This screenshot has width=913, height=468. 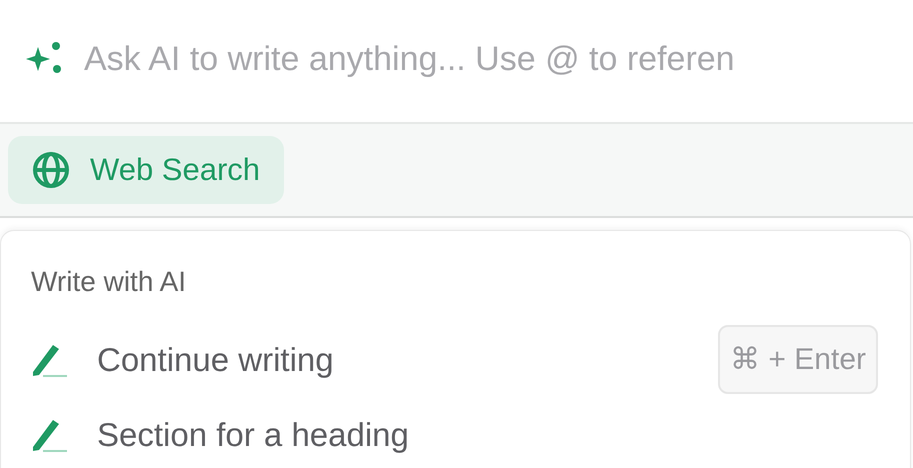 I want to click on menu-item: Continue writing, so click(x=215, y=359).